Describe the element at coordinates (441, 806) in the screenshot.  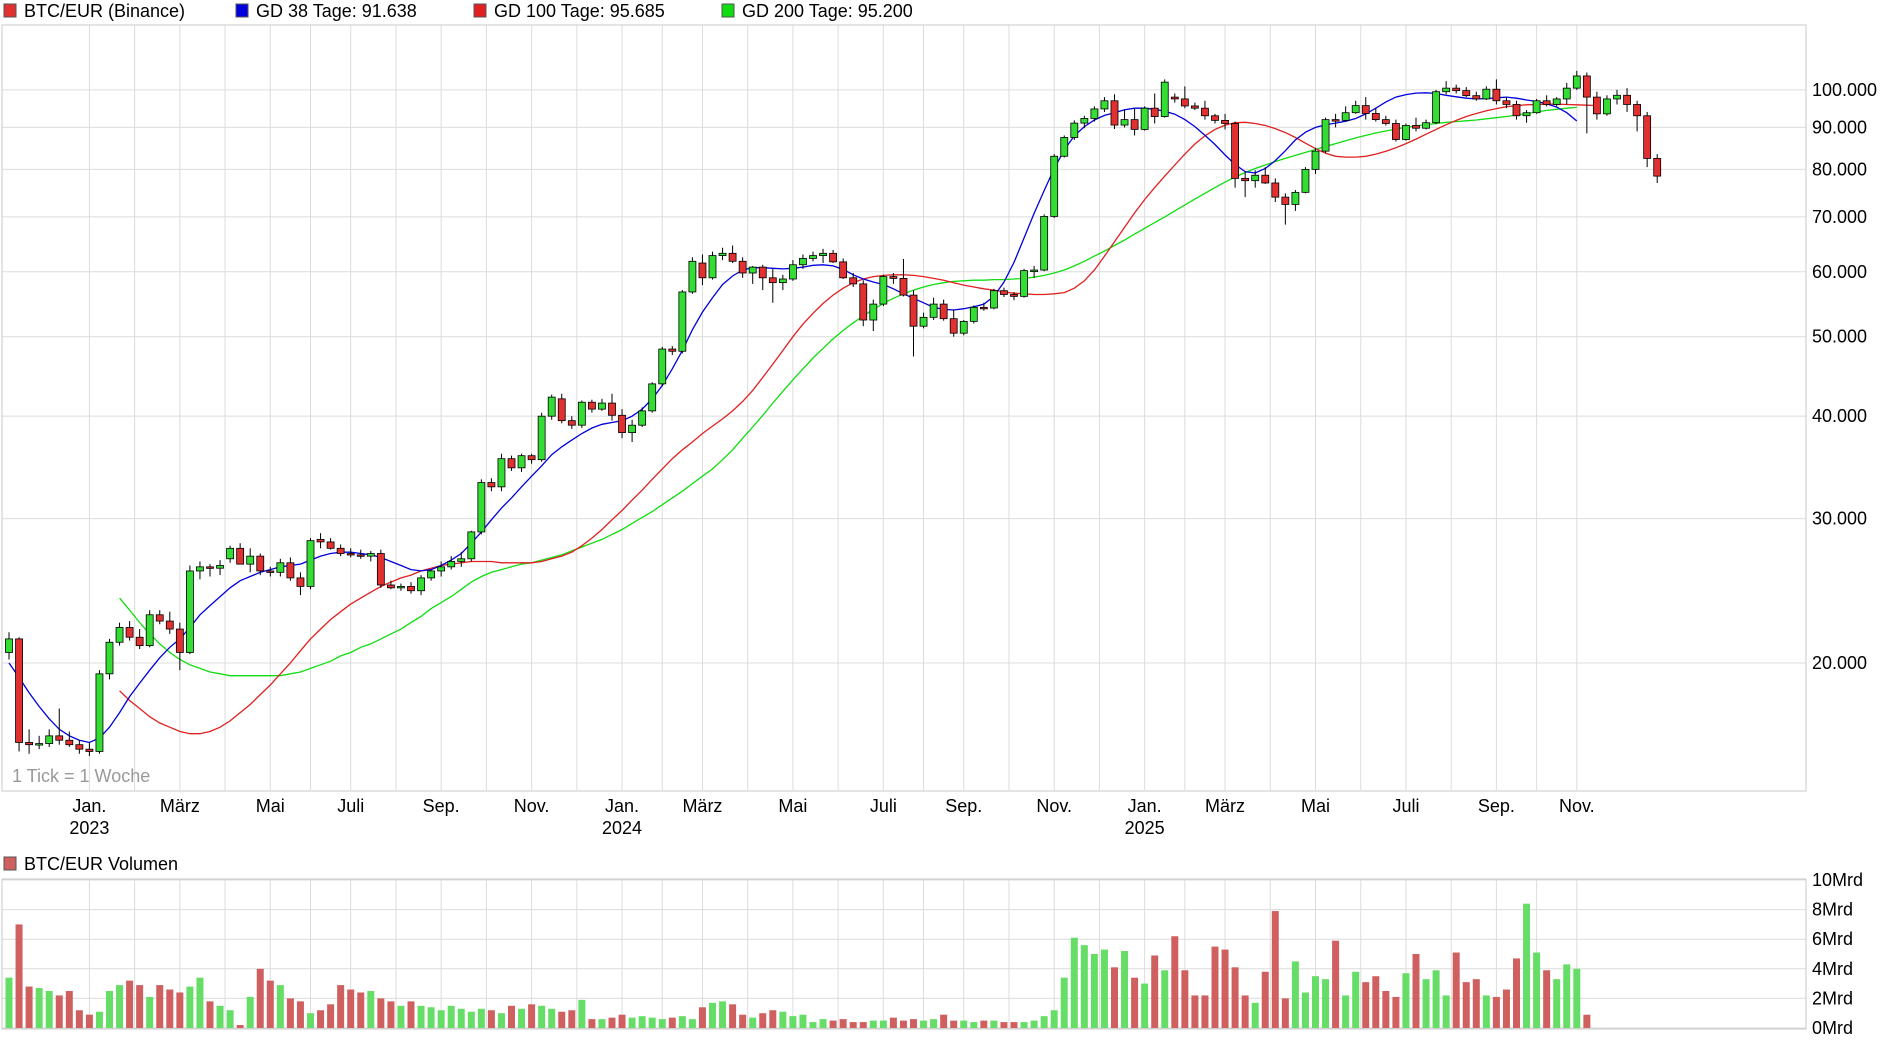
I see `x-tick-label: Sep.` at that location.